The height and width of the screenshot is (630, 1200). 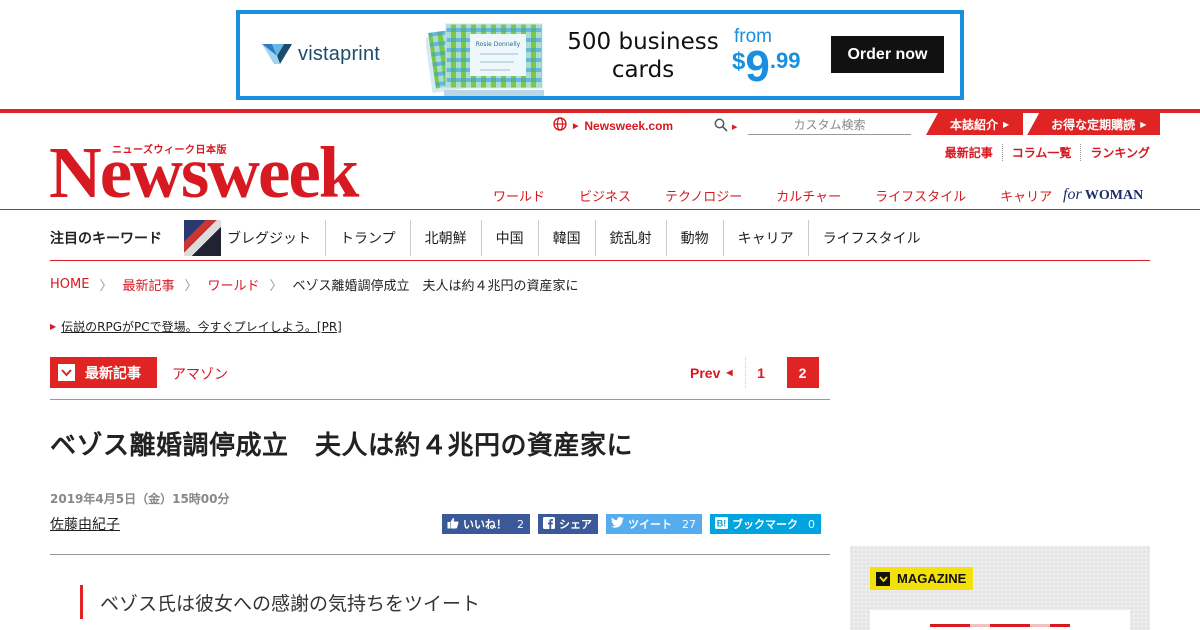 I want to click on keyword-animals: 動物, so click(x=695, y=238).